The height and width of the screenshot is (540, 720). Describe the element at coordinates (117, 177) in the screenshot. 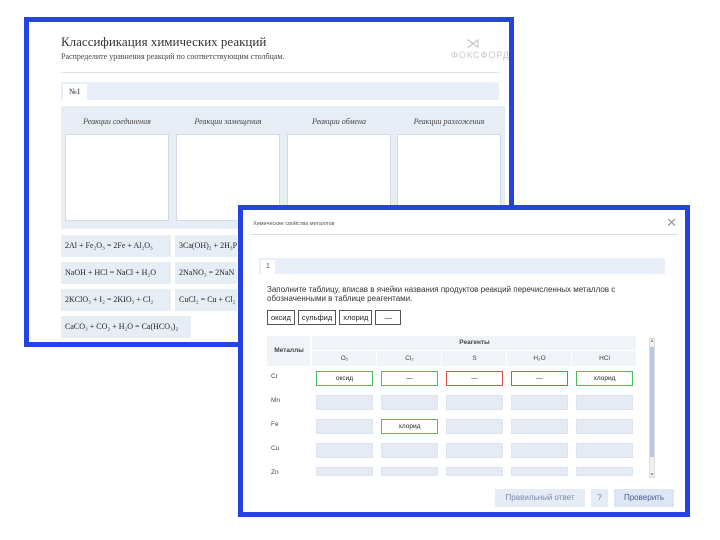

I see `drop-zone` at that location.